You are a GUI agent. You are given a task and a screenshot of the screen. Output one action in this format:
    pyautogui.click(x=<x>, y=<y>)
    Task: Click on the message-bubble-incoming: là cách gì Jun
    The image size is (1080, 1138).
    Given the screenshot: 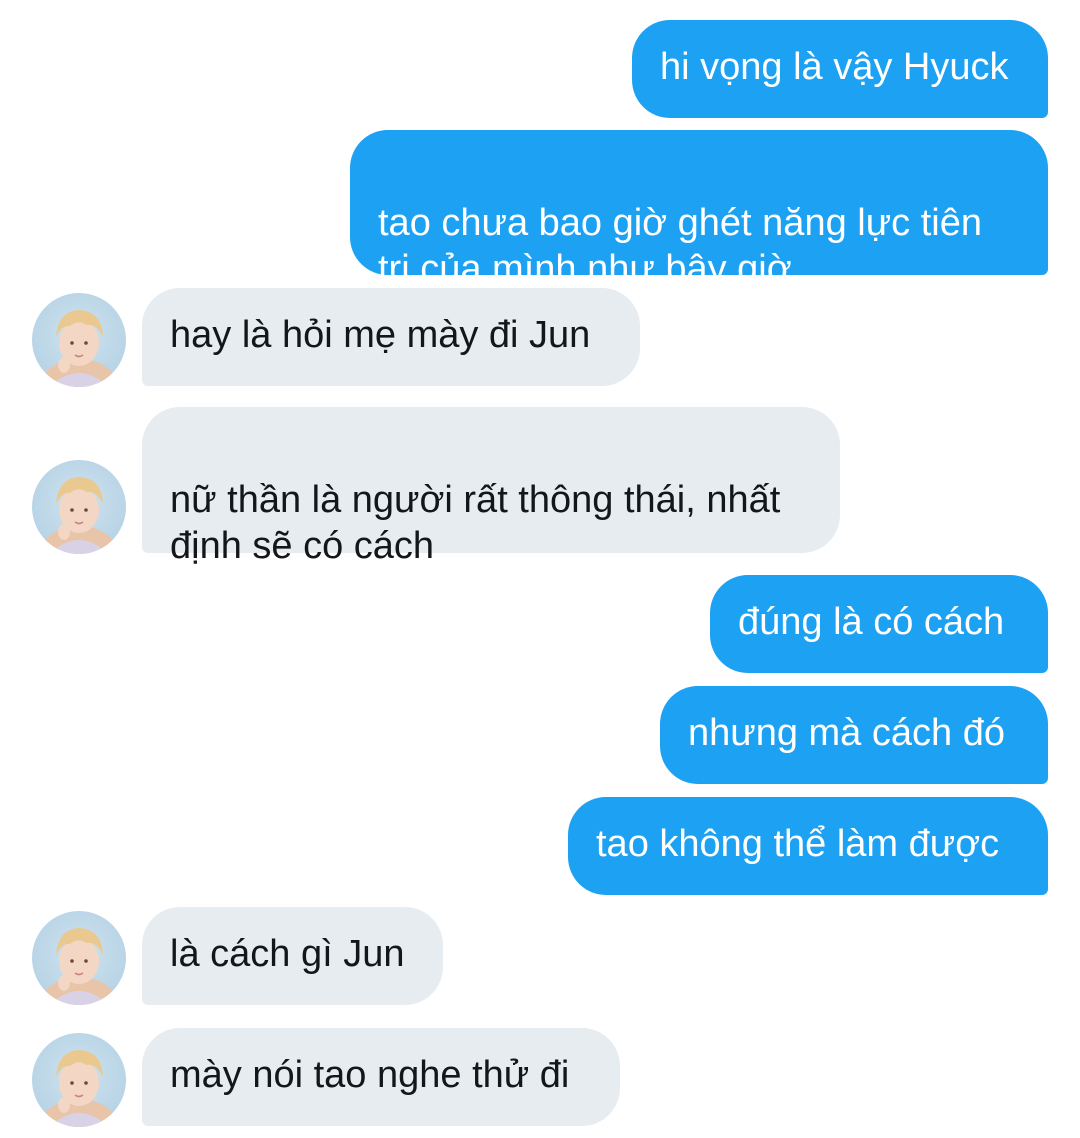 What is the action you would take?
    pyautogui.click(x=292, y=956)
    